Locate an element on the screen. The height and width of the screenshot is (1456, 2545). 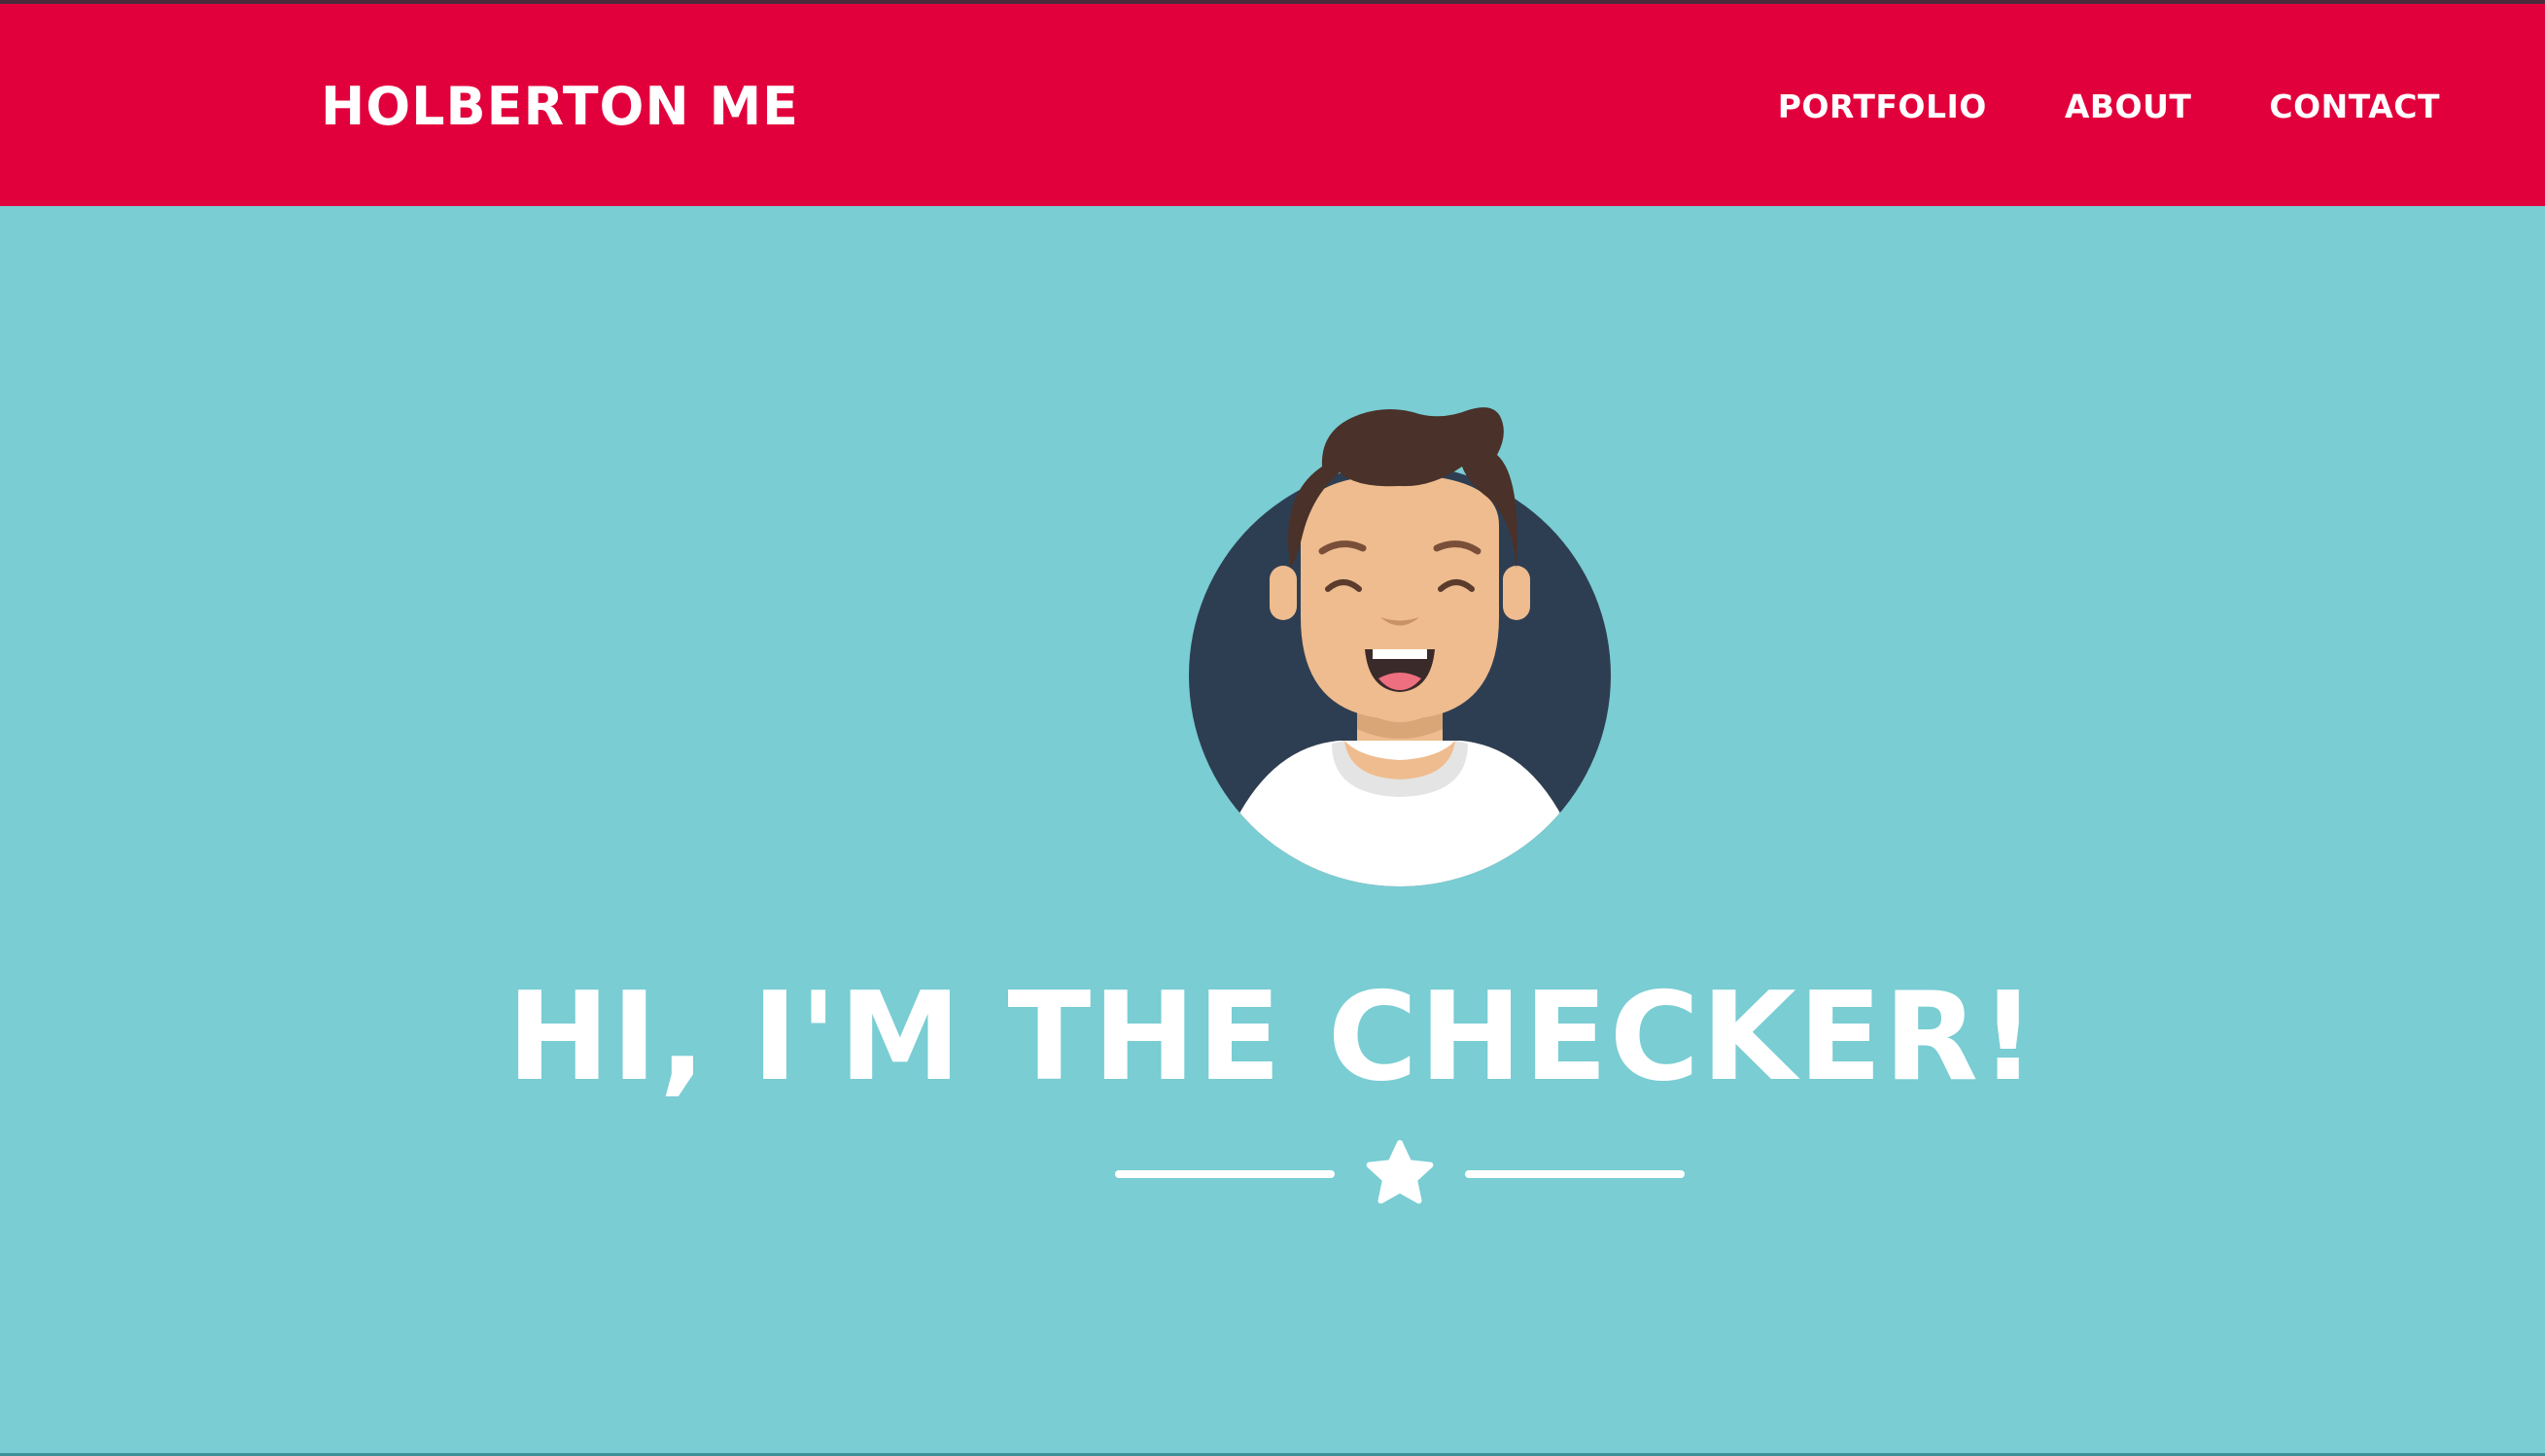
hero-headline: HI, I'M THE CHECKER! is located at coordinates (1272, 1036).